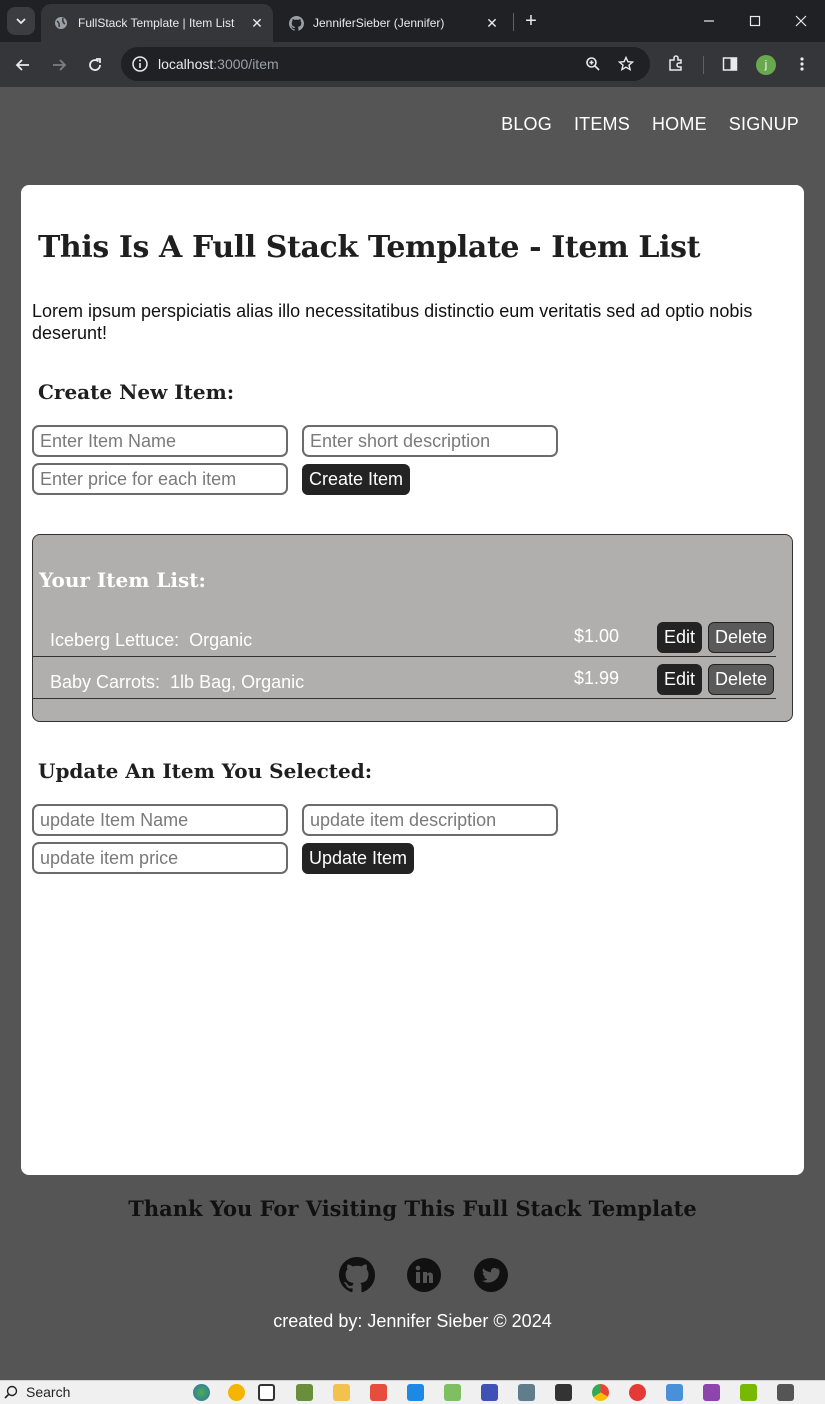 The width and height of the screenshot is (825, 1404). Describe the element at coordinates (764, 124) in the screenshot. I see `nav-link-signup: SIGNUP` at that location.